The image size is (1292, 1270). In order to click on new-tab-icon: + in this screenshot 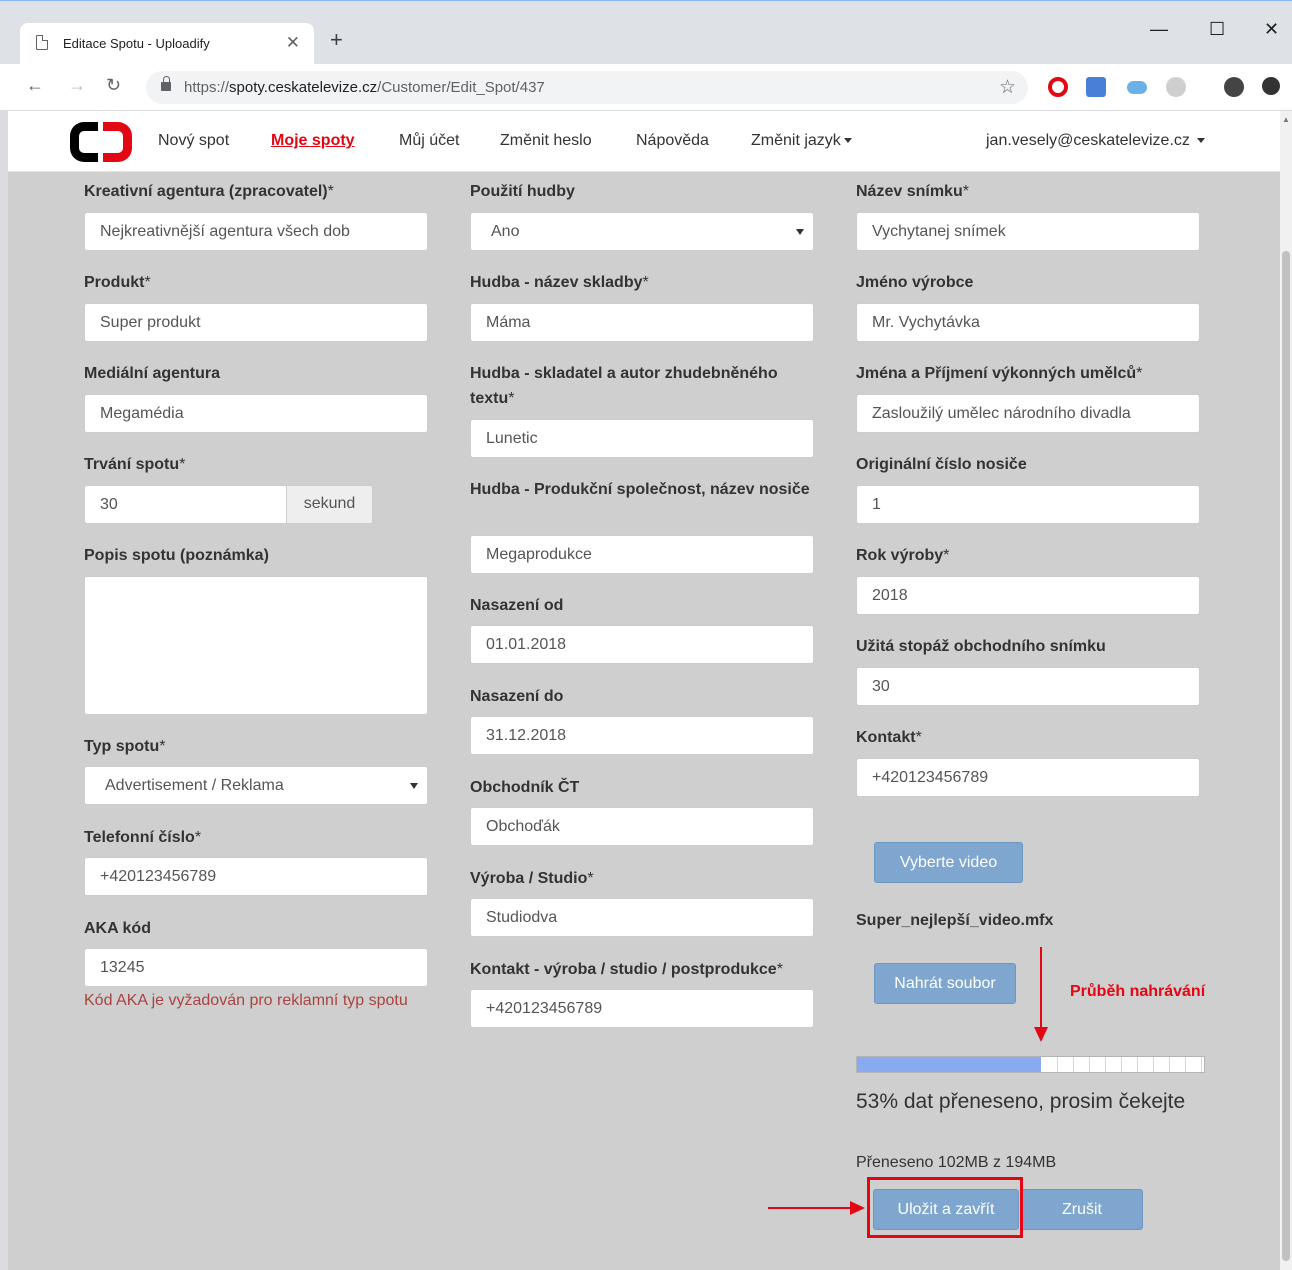, I will do `click(336, 40)`.